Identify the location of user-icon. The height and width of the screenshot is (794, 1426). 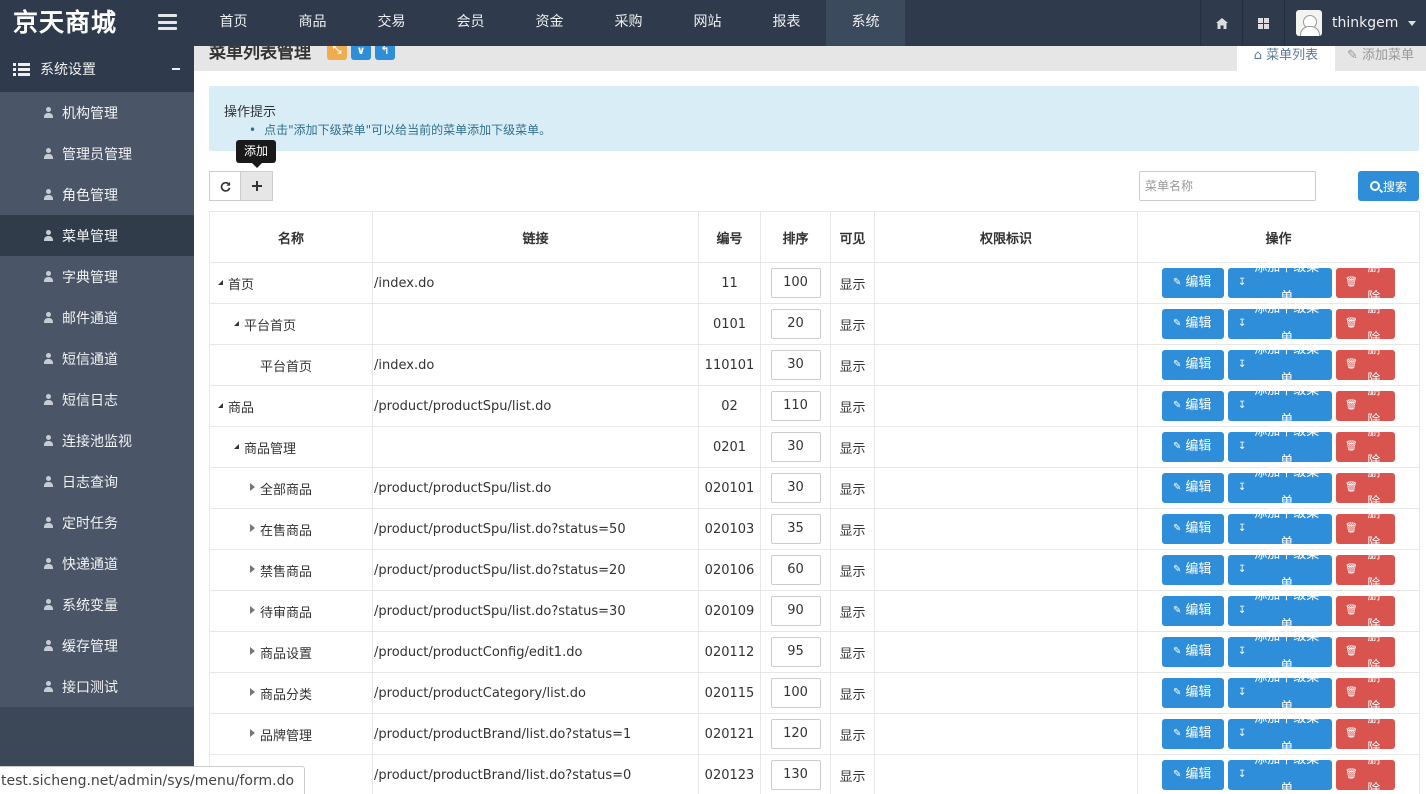
(48, 276).